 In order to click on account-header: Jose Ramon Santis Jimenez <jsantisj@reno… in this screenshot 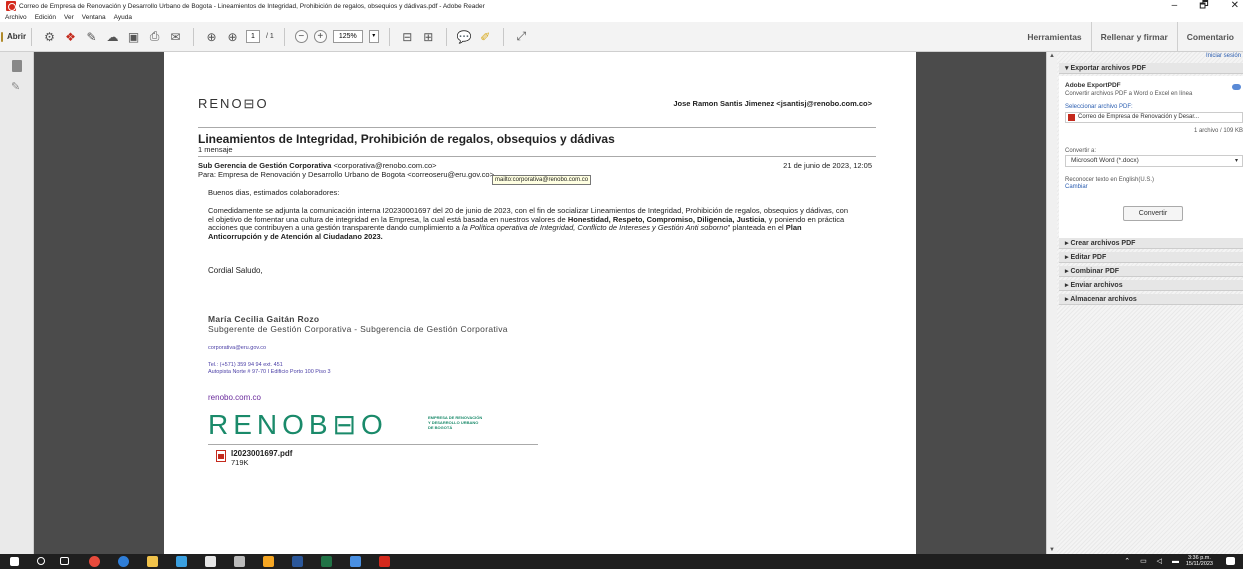, I will do `click(772, 103)`.